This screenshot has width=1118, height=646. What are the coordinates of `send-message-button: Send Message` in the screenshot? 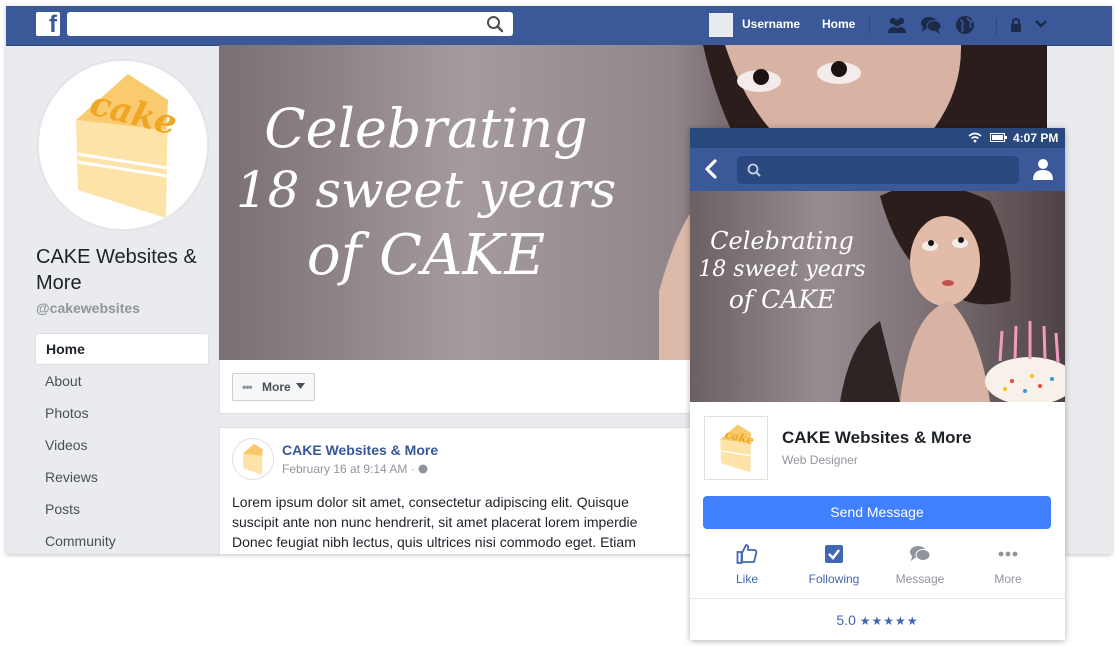 It's located at (877, 512).